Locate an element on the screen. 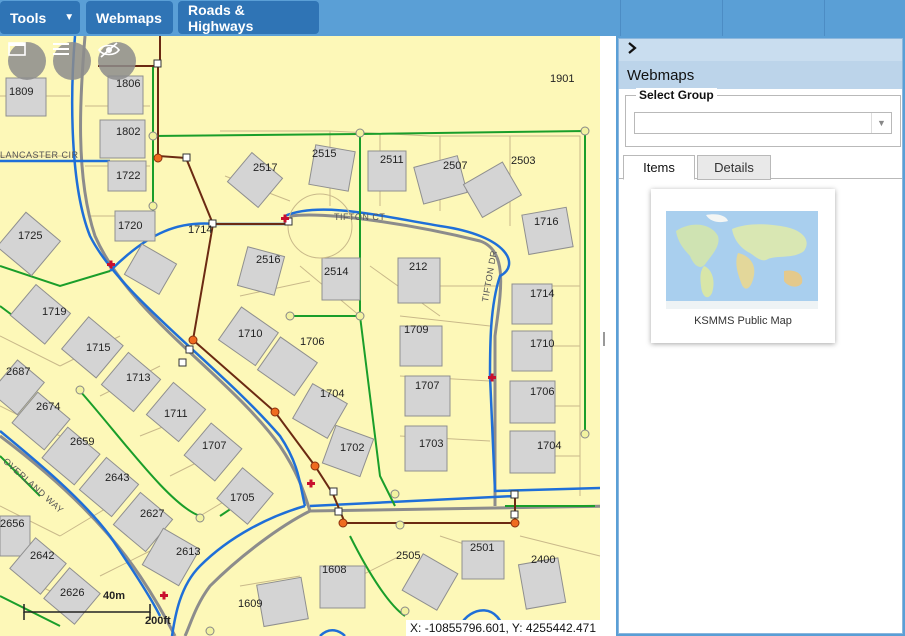  parcel-label: 2626 is located at coordinates (72, 593).